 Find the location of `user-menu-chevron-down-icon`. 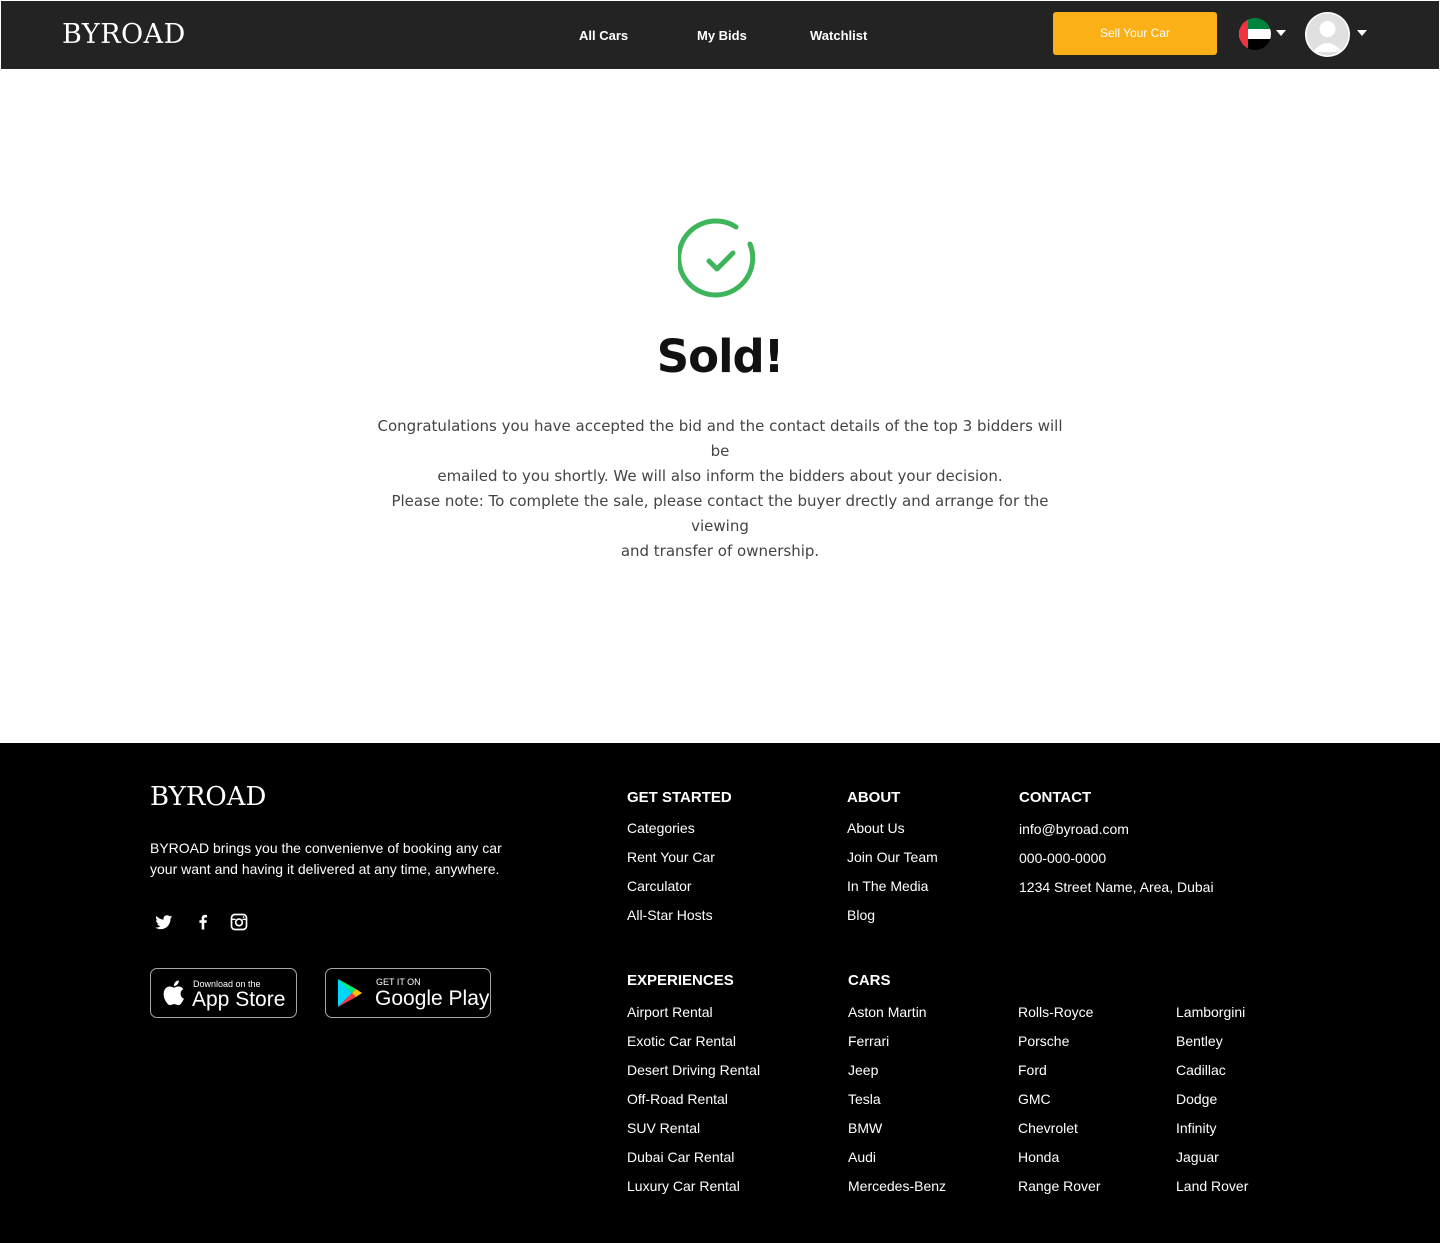

user-menu-chevron-down-icon is located at coordinates (1362, 33).